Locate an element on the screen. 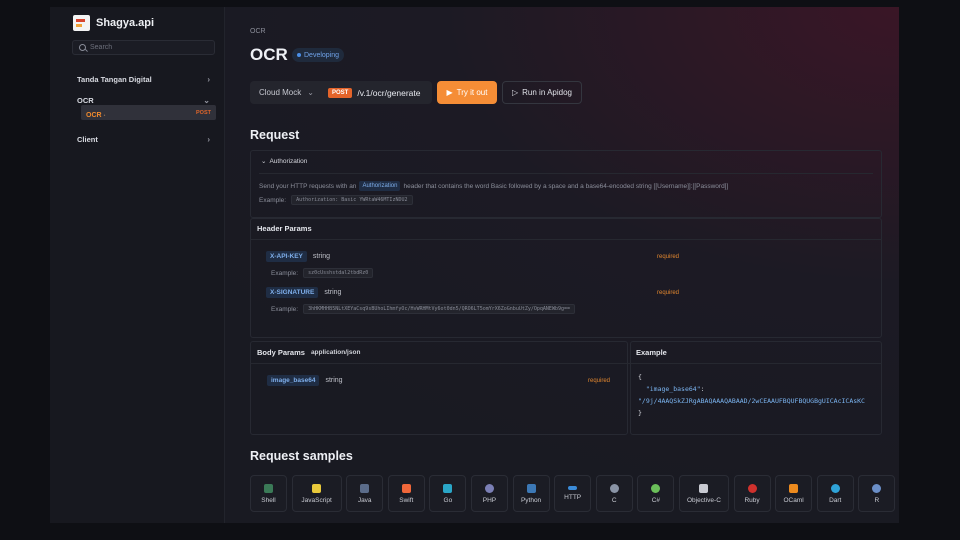  sidebar-item-label: Client is located at coordinates (87, 139).